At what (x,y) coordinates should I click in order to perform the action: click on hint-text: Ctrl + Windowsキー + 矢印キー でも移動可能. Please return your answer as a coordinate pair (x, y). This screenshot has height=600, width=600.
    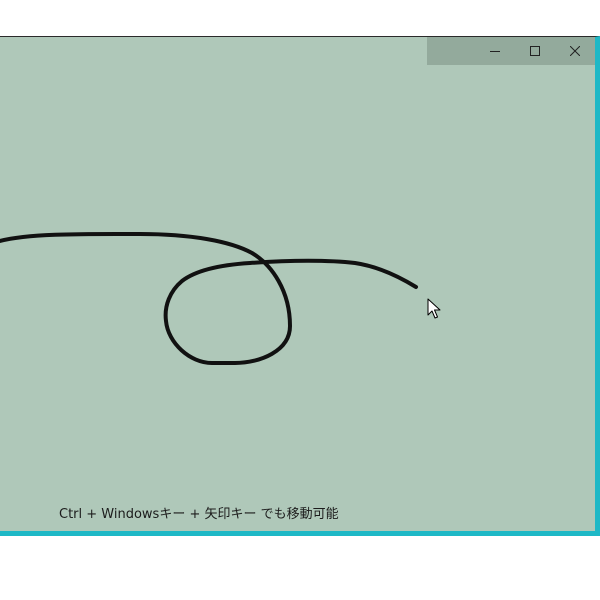
    Looking at the image, I should click on (199, 514).